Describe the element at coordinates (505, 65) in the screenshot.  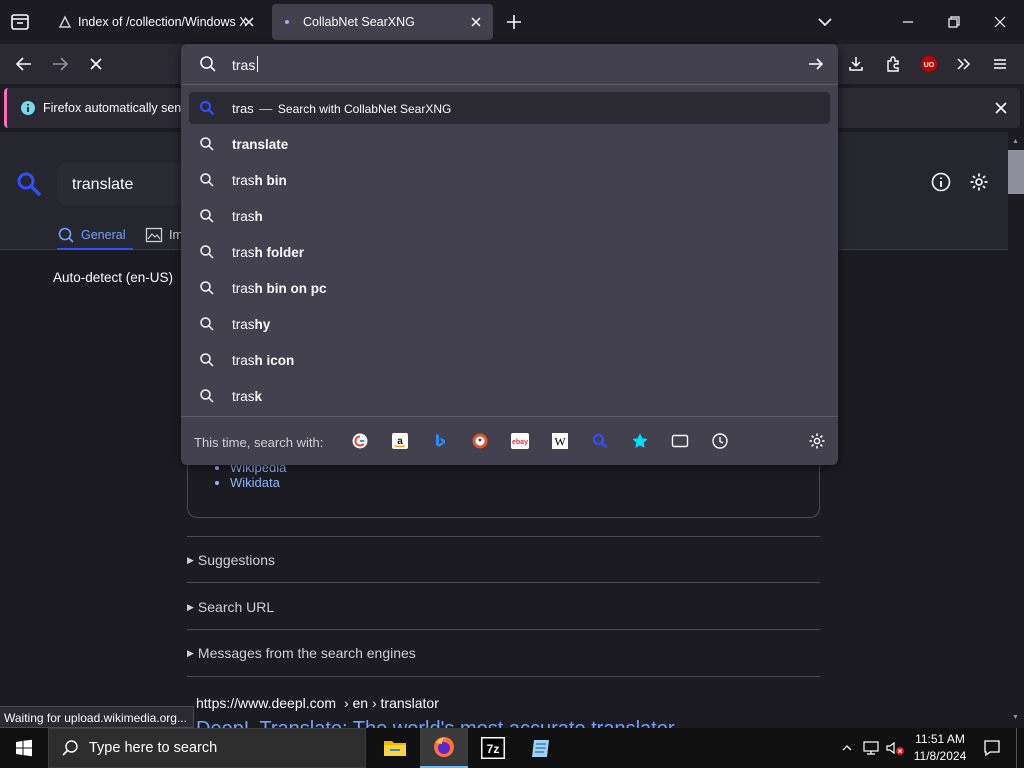
I see `url-input: tras` at that location.